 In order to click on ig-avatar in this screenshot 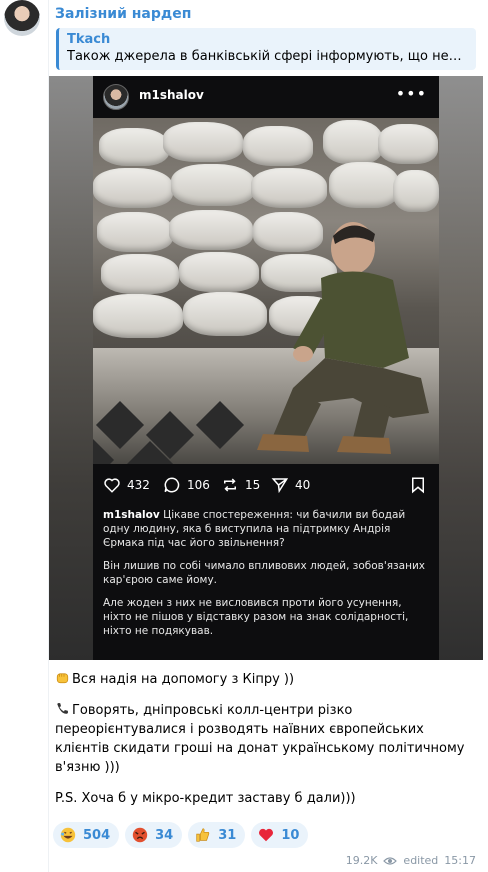, I will do `click(116, 97)`.